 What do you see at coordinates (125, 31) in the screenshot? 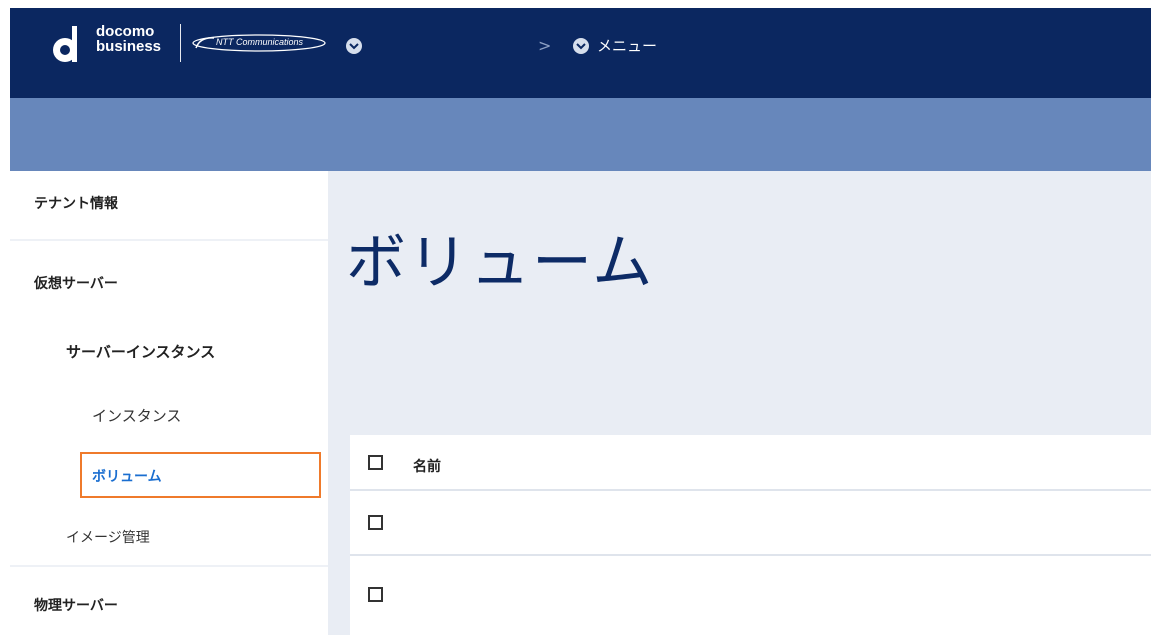
I see `logo-line-1: docomo` at bounding box center [125, 31].